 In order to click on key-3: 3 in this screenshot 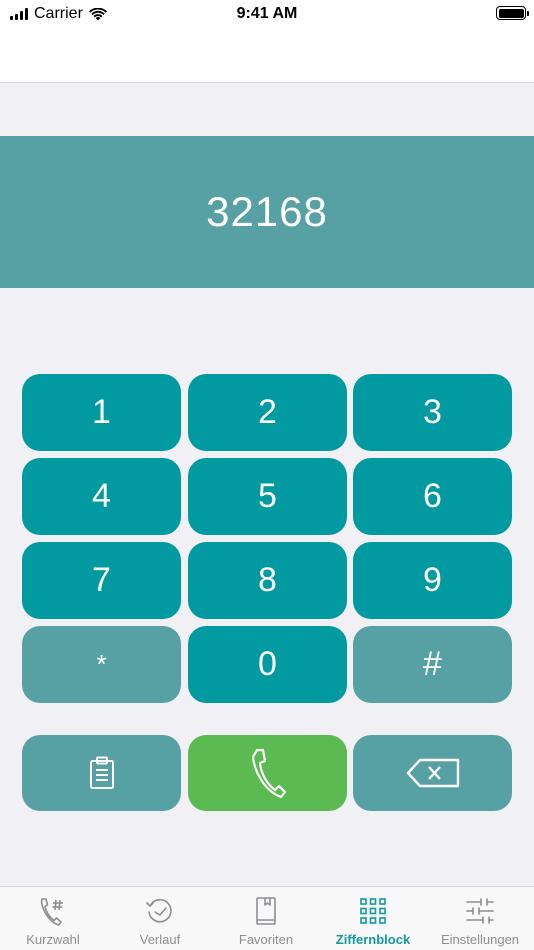, I will do `click(432, 412)`.